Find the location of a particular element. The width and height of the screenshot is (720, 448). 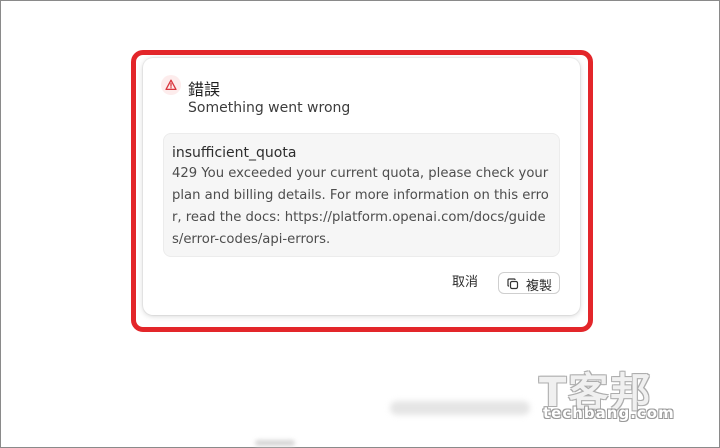

cancel-button: 取消 is located at coordinates (465, 283).